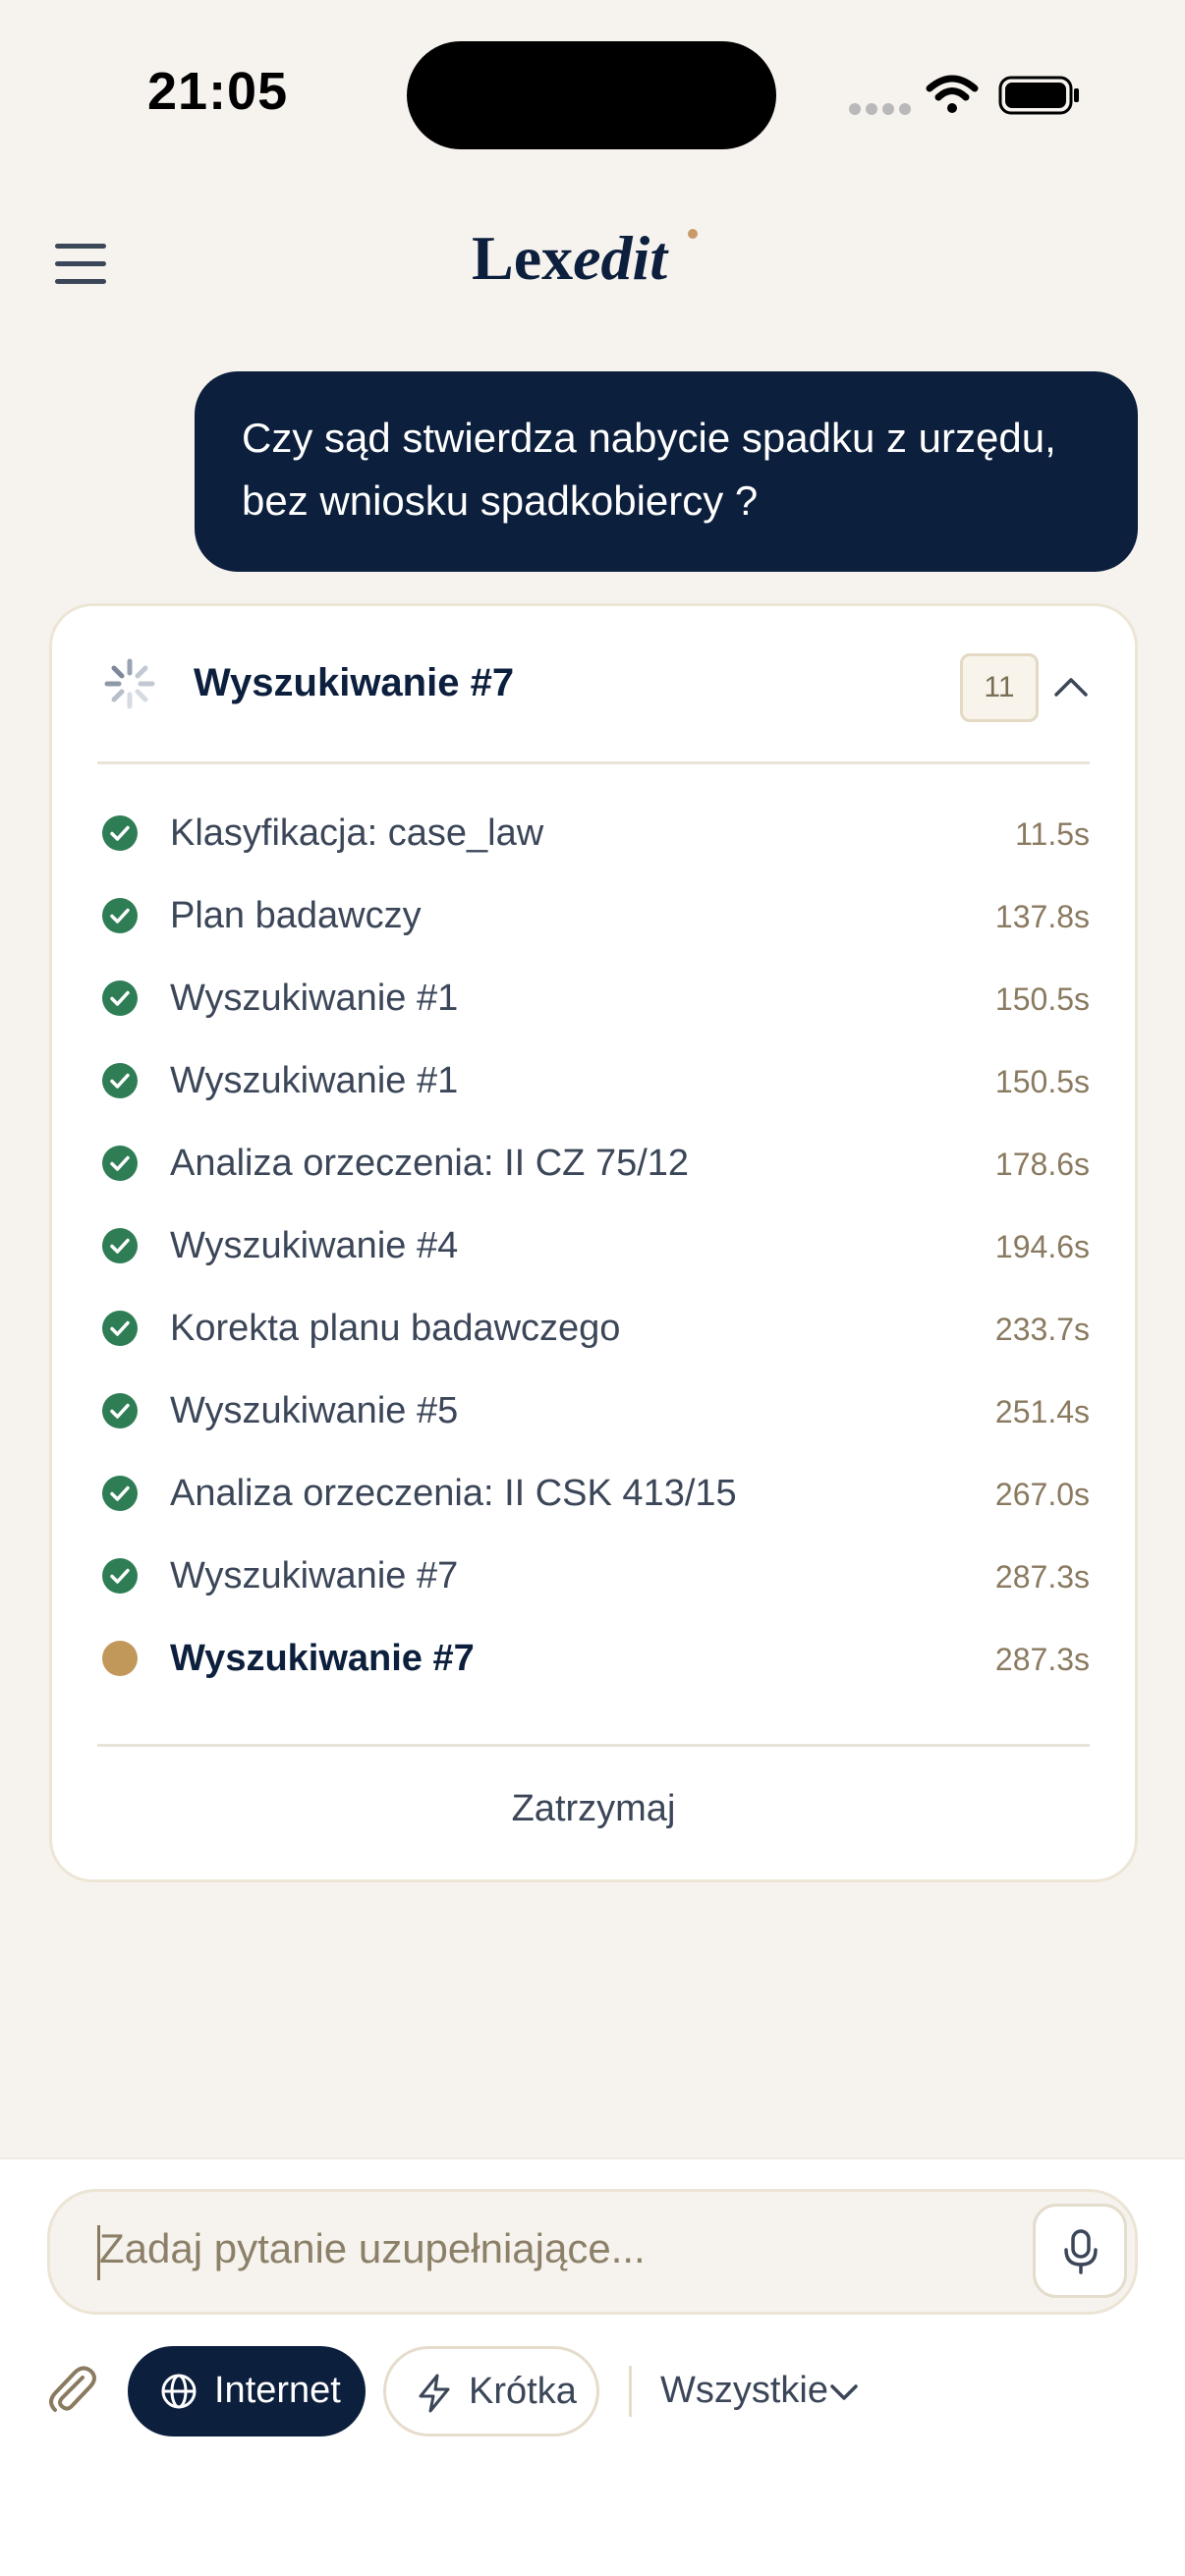  What do you see at coordinates (430, 1163) in the screenshot?
I see `step-label: Analiza orzeczenia: II CZ 75/12` at bounding box center [430, 1163].